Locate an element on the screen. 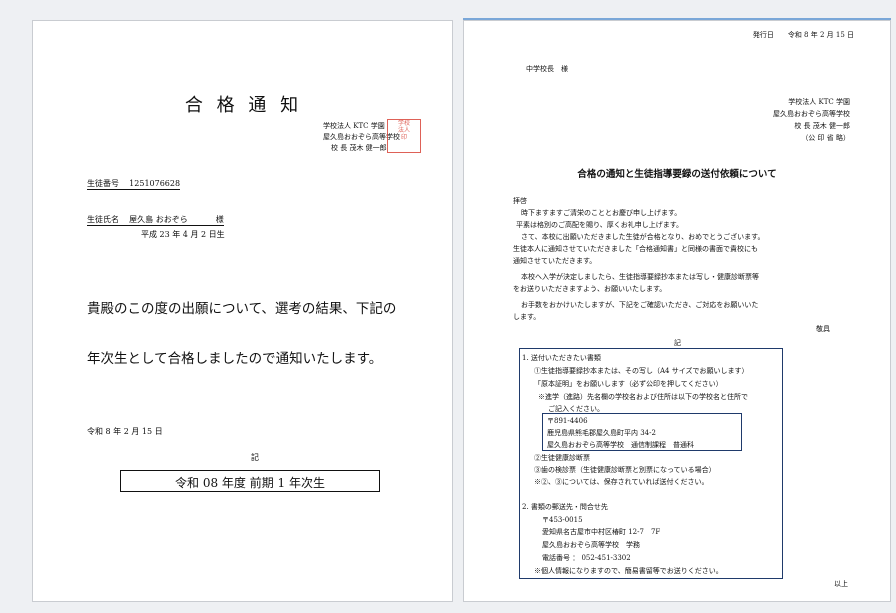 Image resolution: width=896 pixels, height=613 pixels. body-line-1: 貴殿のこの度の出願について、選考の結果、下記の is located at coordinates (242, 309).